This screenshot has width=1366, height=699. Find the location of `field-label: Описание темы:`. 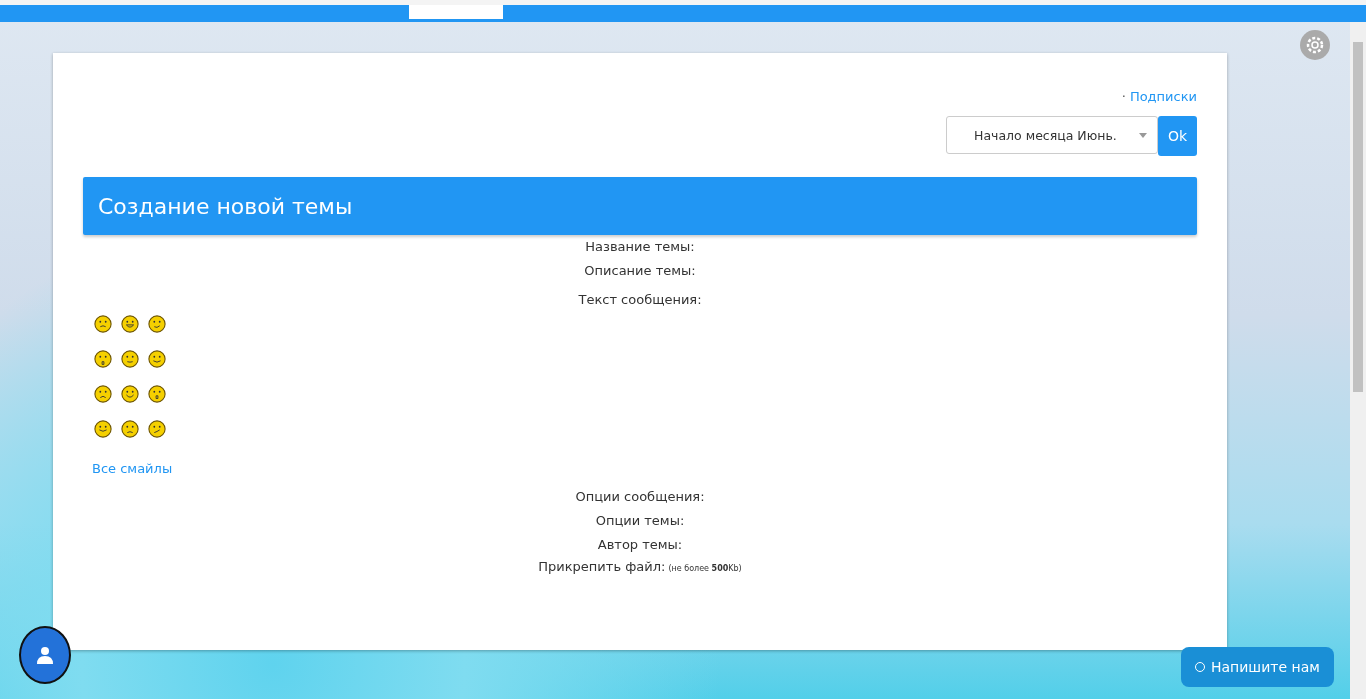

field-label: Описание темы: is located at coordinates (640, 270).